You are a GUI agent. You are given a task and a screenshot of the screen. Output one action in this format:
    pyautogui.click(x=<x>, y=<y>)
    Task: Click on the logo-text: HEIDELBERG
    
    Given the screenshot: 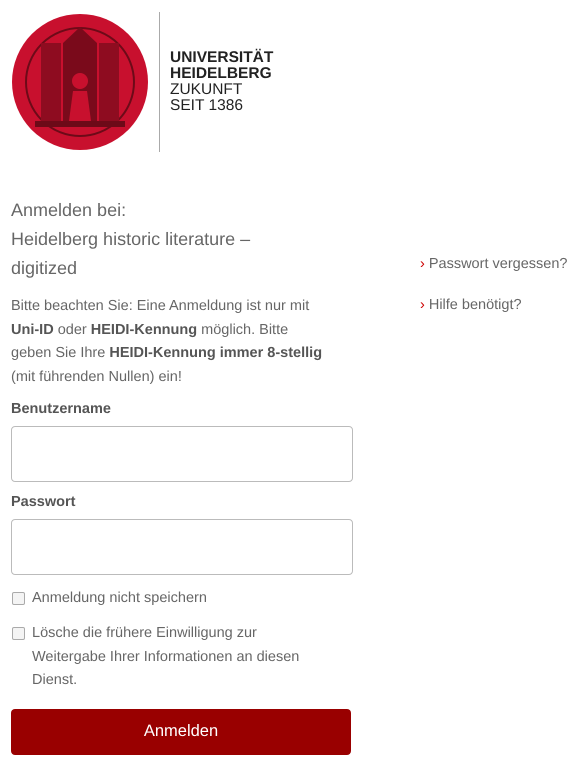 What is the action you would take?
    pyautogui.click(x=221, y=74)
    